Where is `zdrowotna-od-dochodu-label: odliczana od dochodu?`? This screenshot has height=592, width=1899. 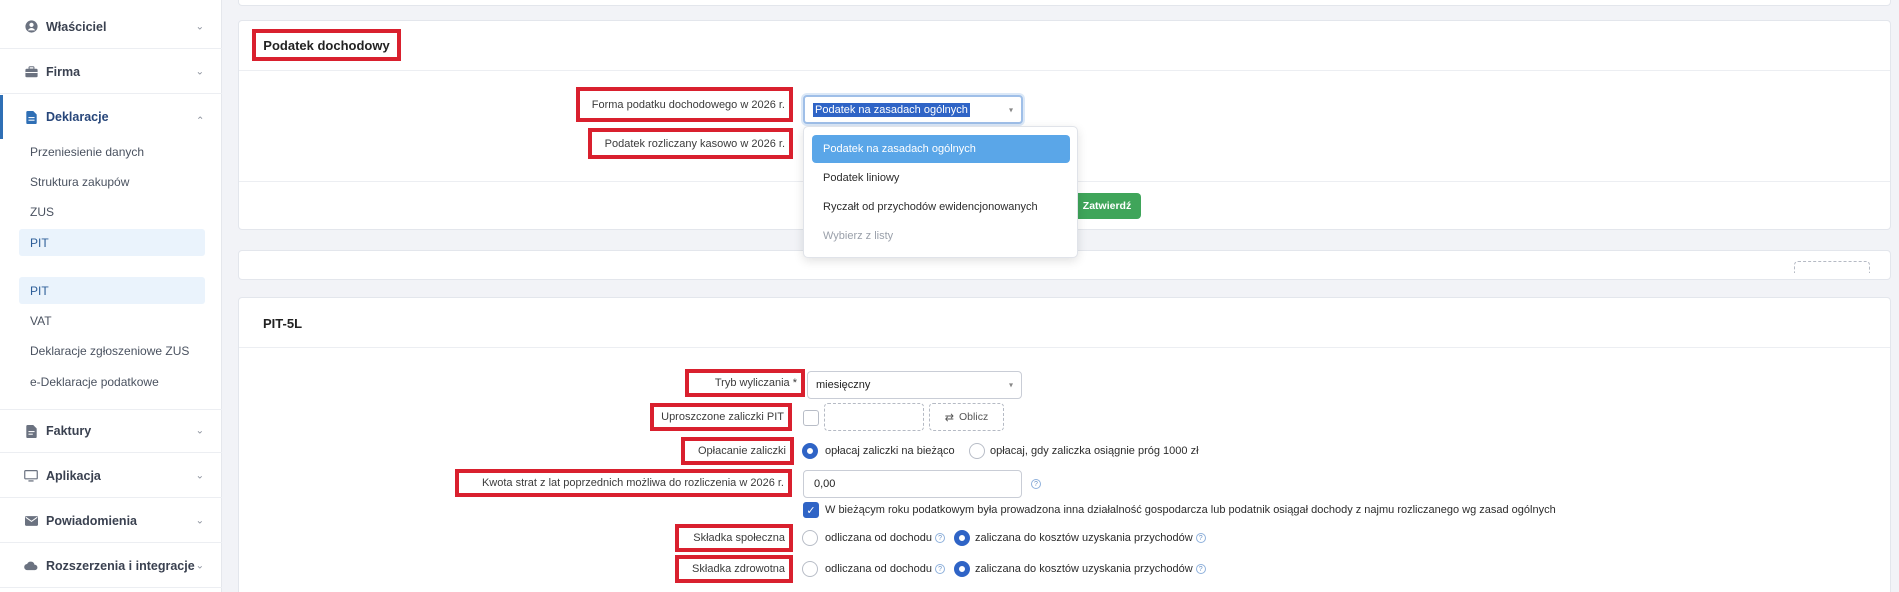 zdrowotna-od-dochodu-label: odliczana od dochodu? is located at coordinates (885, 569).